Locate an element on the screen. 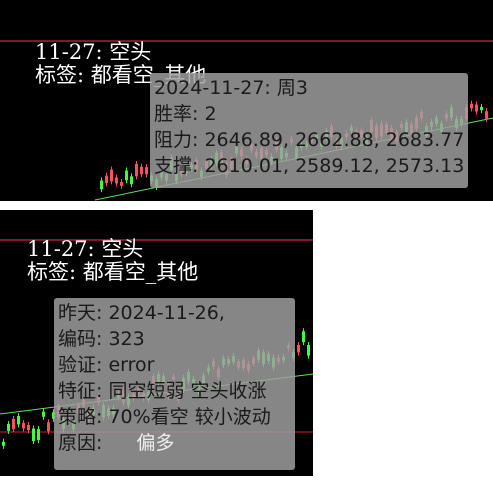  tooltip-yesterday: 昨天: 2024-11-26, is located at coordinates (141, 313).